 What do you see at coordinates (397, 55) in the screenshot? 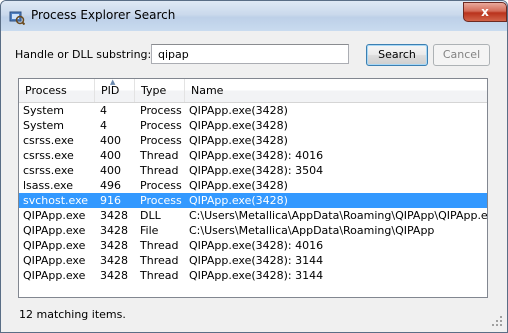
I see `search-button: Search` at bounding box center [397, 55].